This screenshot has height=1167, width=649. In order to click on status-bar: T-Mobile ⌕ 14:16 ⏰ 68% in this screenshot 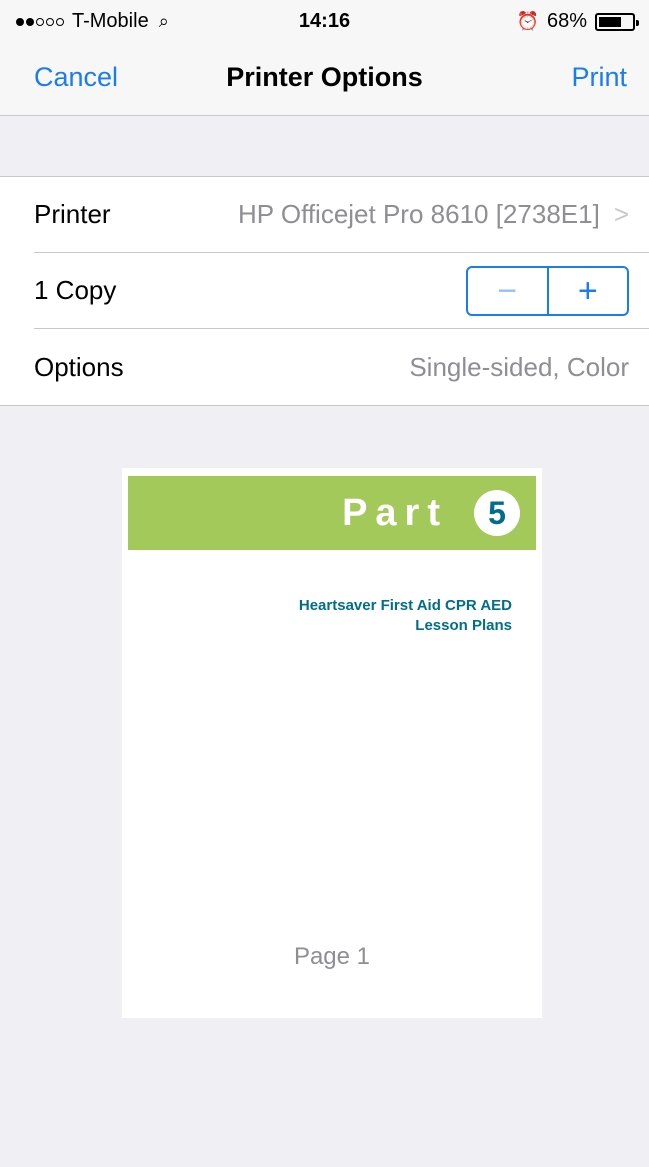, I will do `click(324, 21)`.